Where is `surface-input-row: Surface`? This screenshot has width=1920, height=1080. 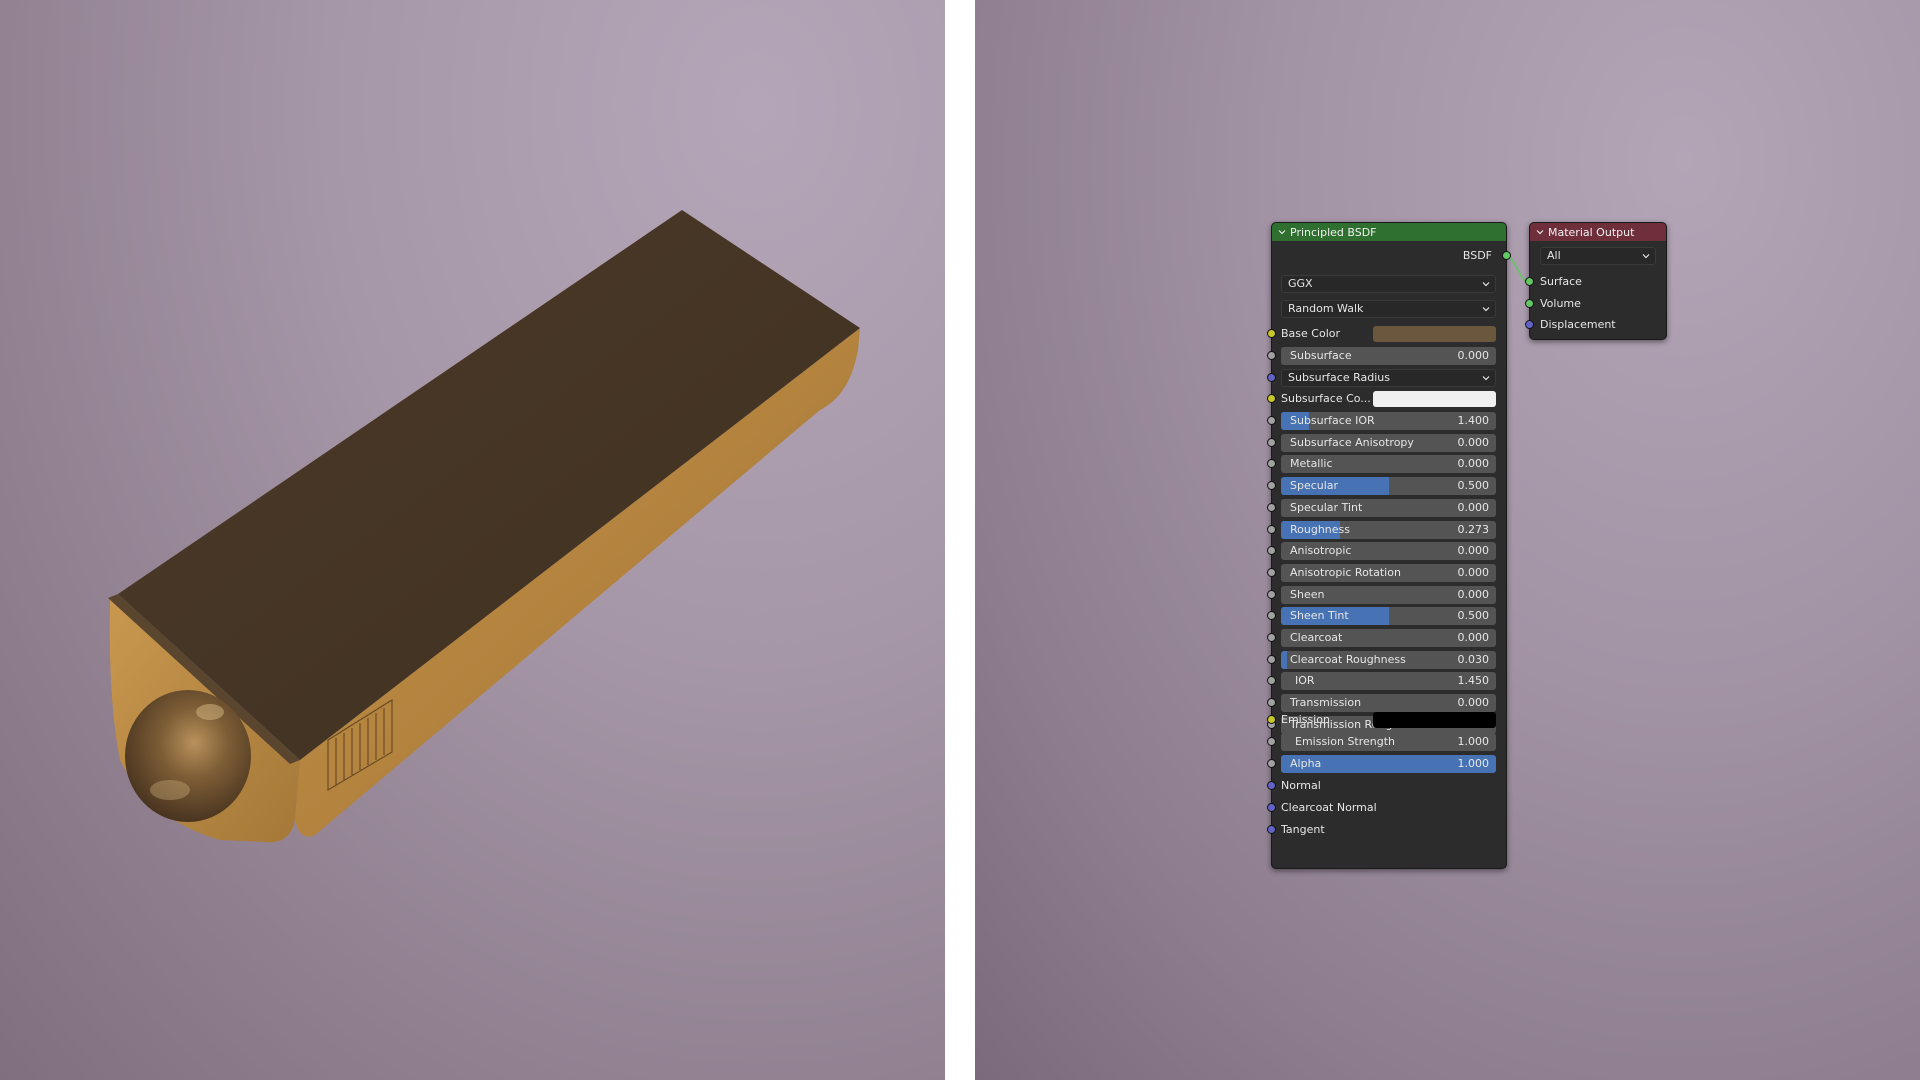
surface-input-row: Surface is located at coordinates (1595, 282).